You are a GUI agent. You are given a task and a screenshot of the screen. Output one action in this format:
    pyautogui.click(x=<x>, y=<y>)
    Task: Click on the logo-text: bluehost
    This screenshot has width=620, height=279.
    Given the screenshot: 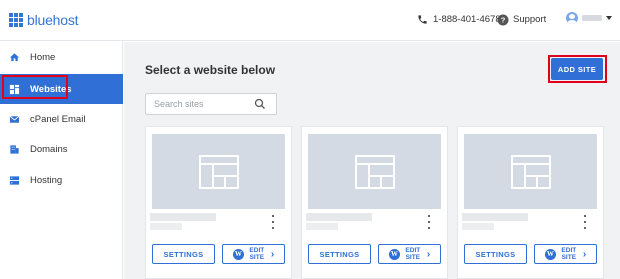 What is the action you would take?
    pyautogui.click(x=53, y=20)
    